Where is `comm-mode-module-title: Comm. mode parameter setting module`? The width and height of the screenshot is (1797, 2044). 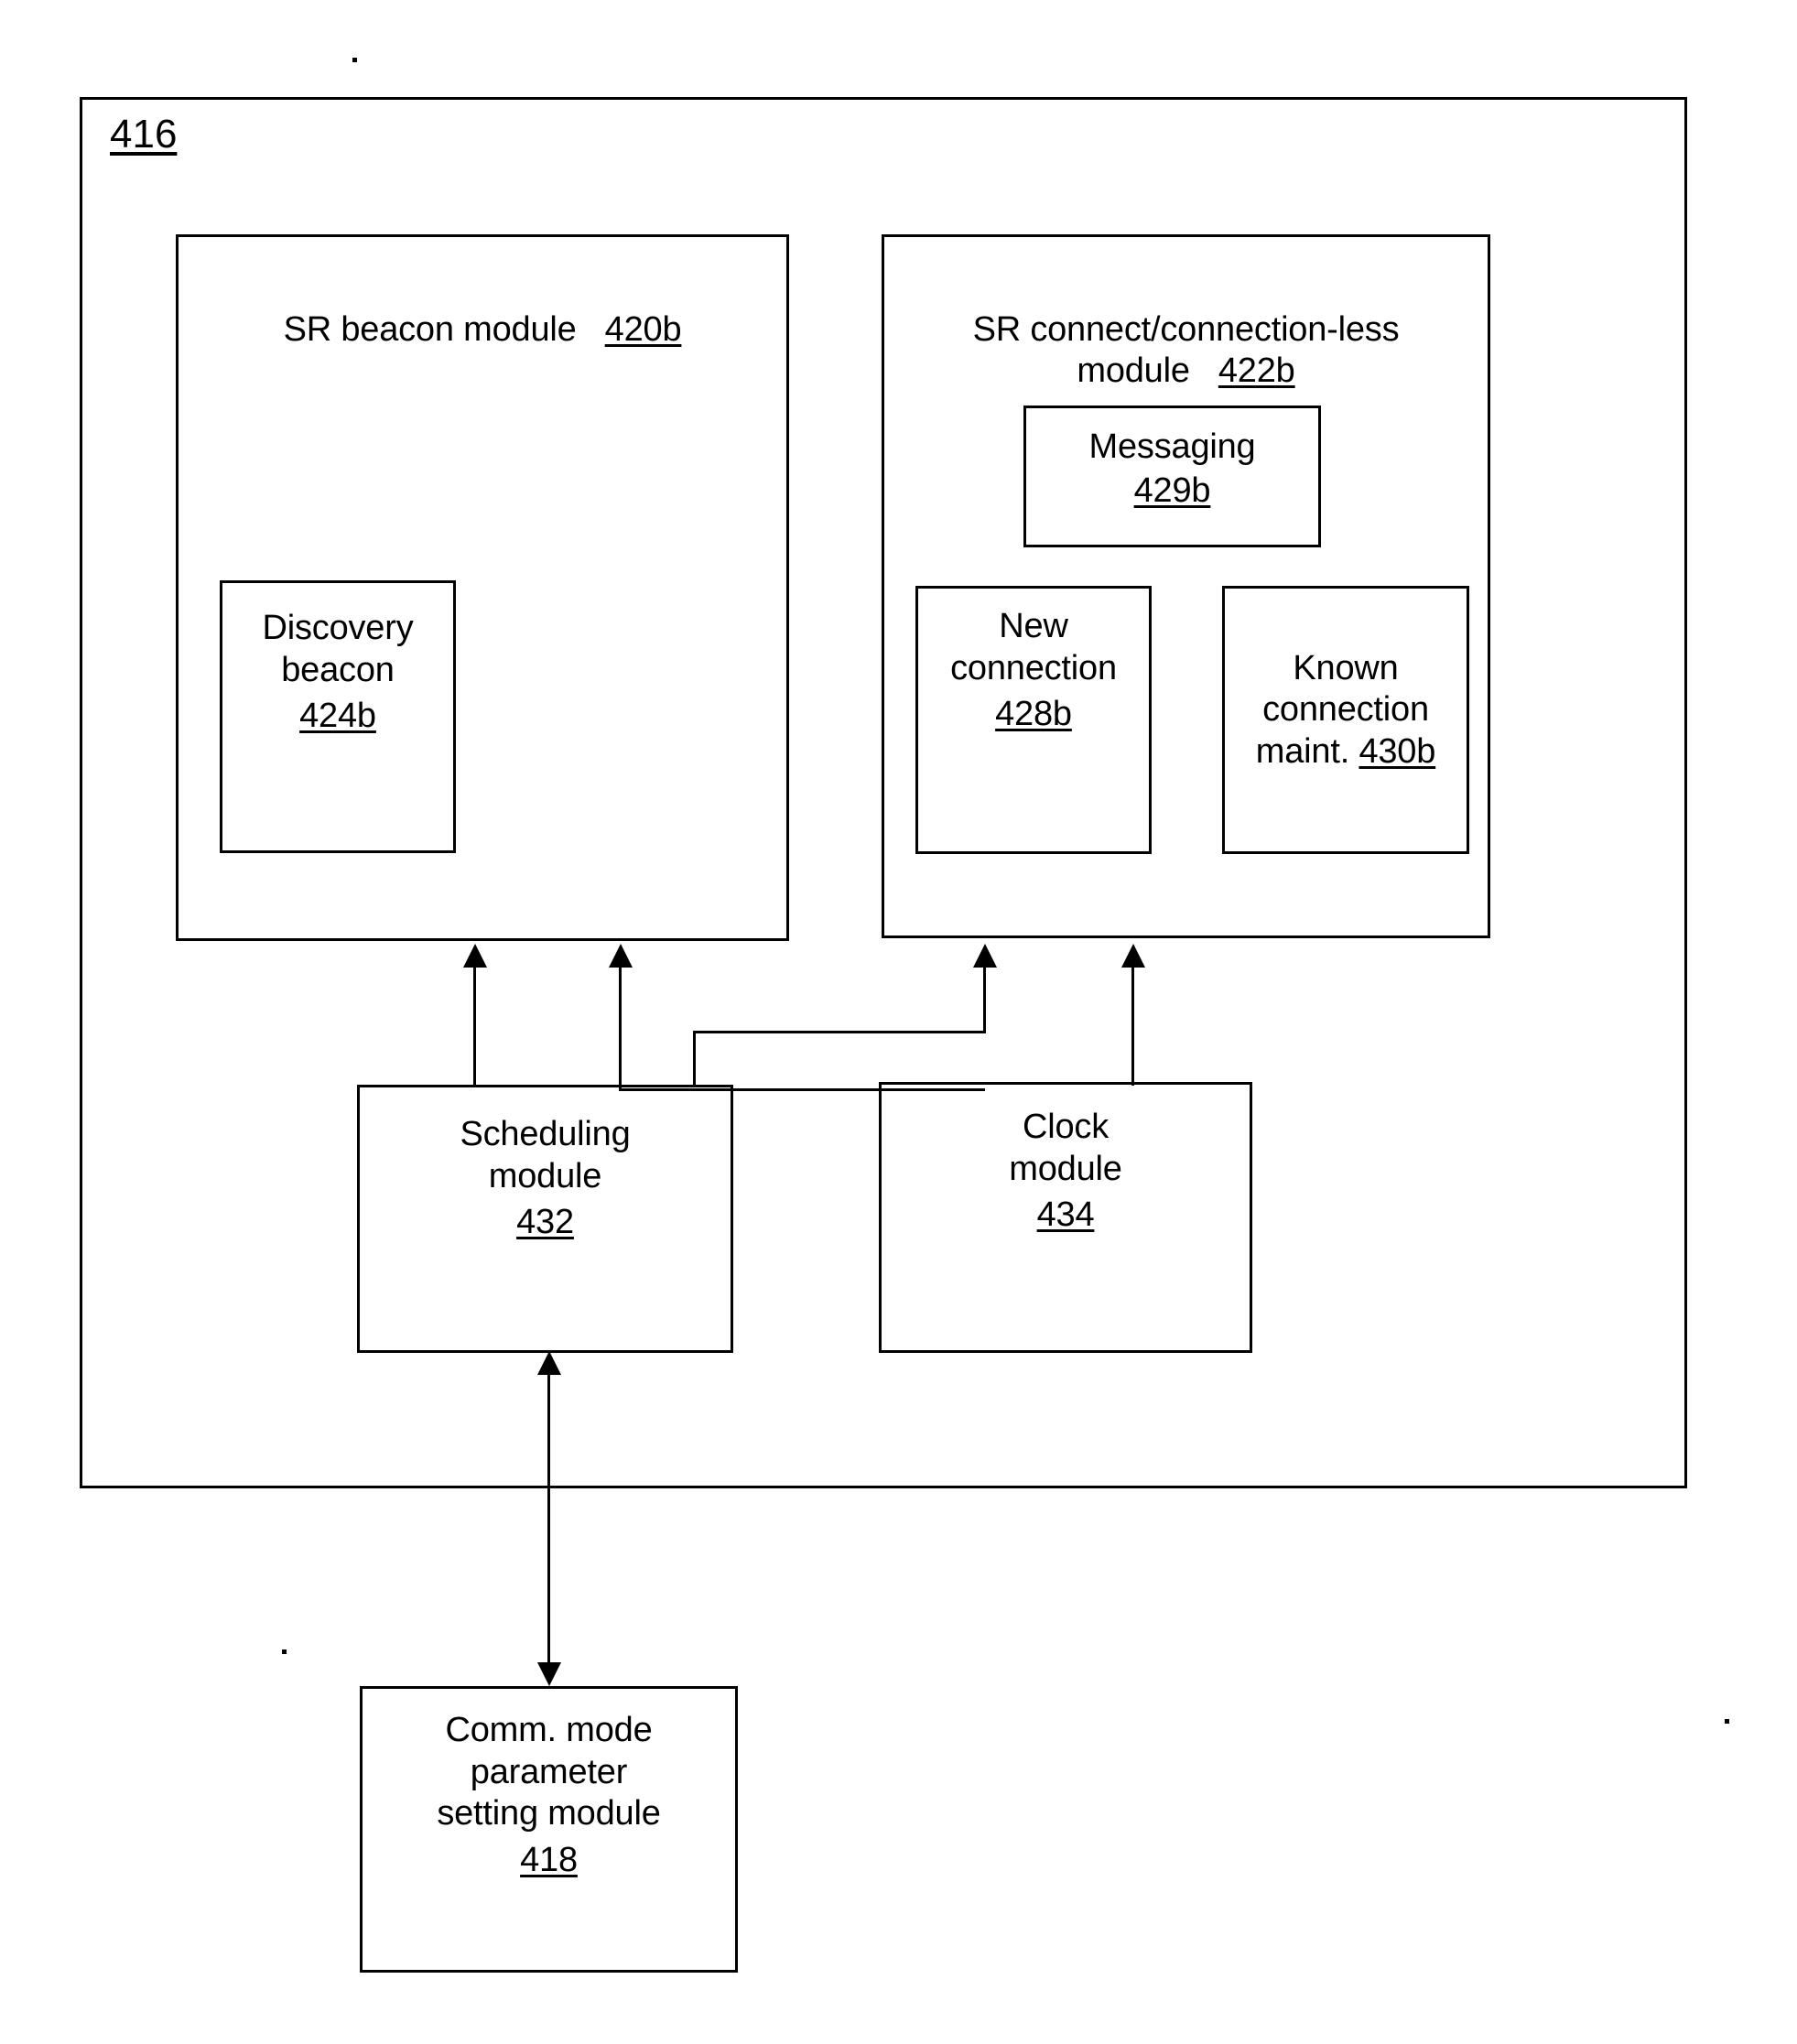
comm-mode-module-title: Comm. mode parameter setting module is located at coordinates (549, 1772).